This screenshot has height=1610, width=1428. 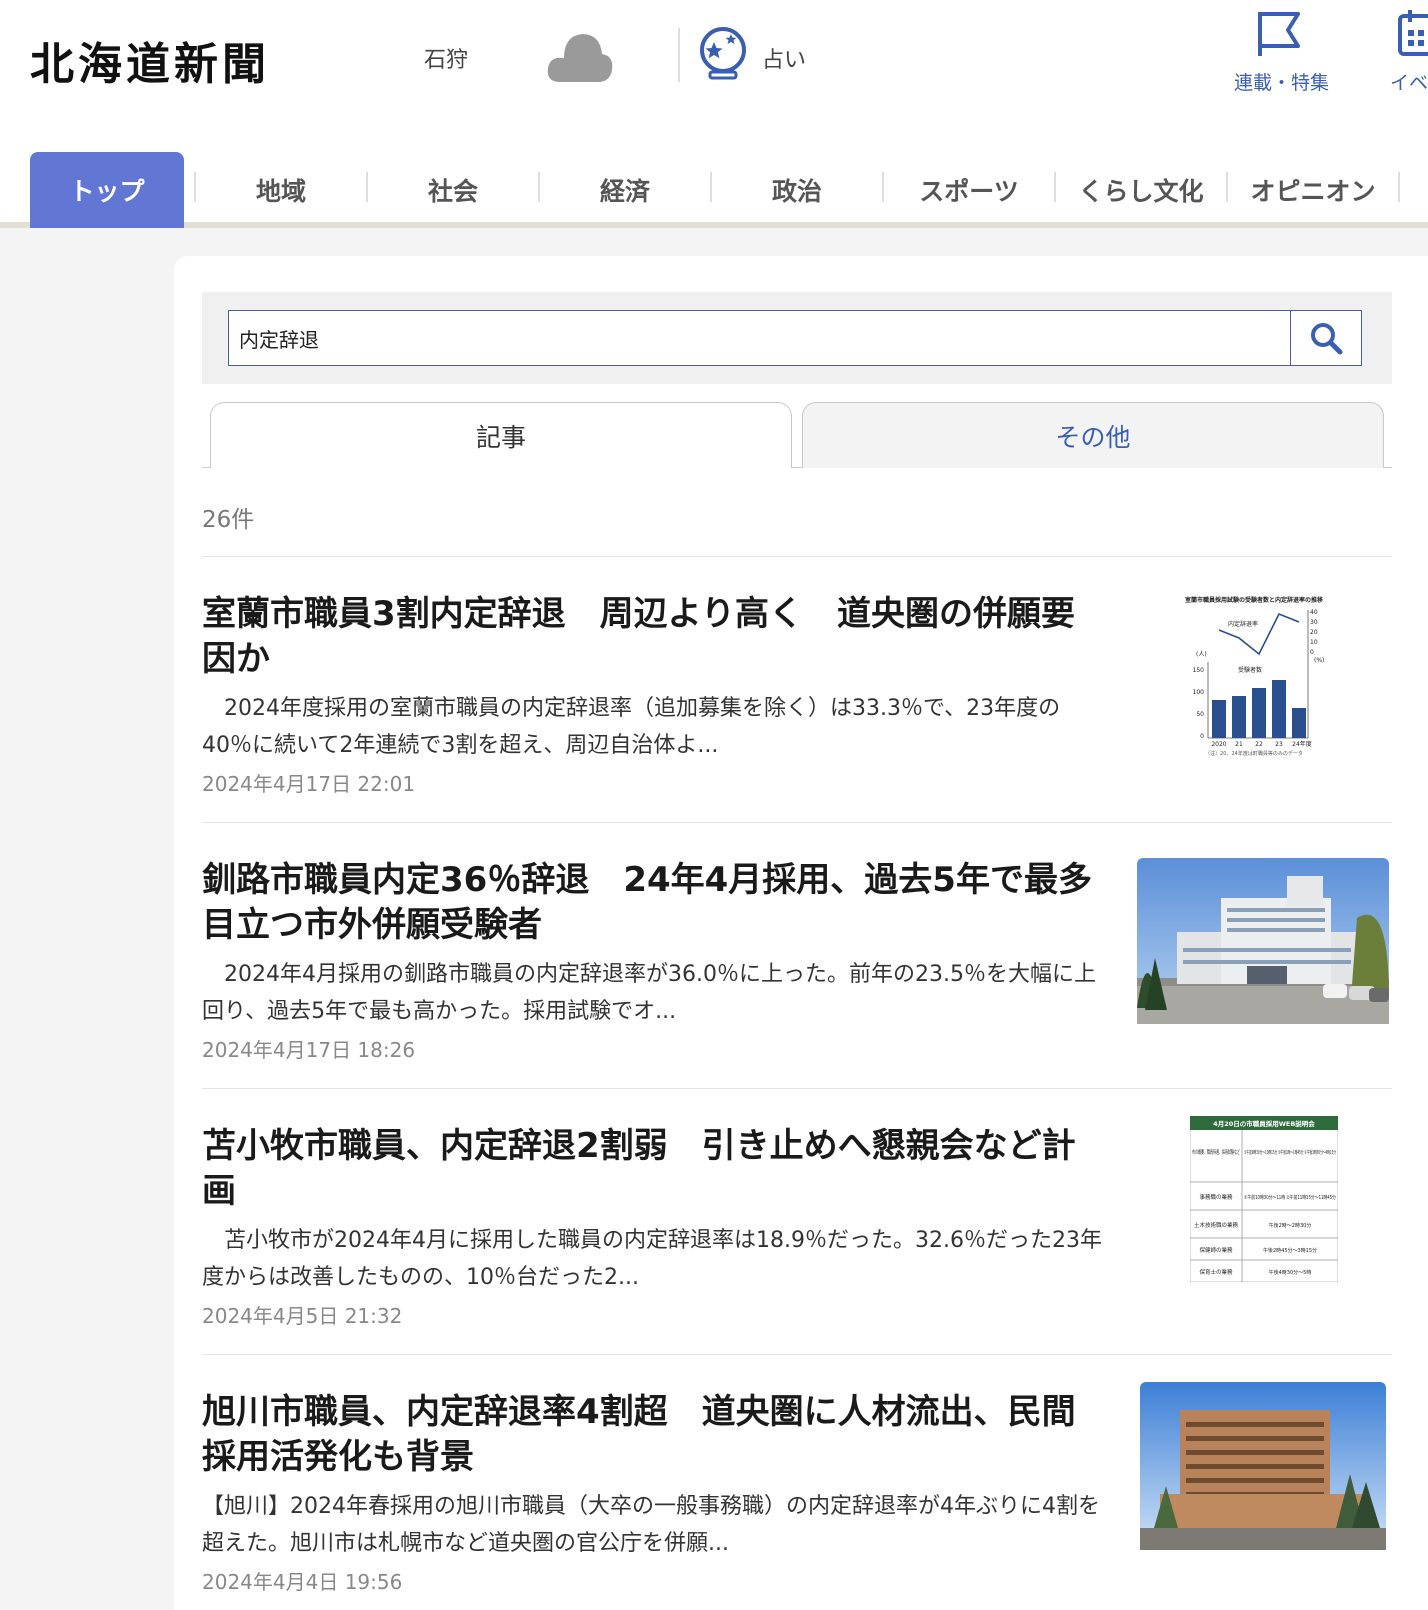 What do you see at coordinates (652, 637) in the screenshot?
I see `article-title: 室蘭市職員3割内定辞退 周辺より高く 道央圏の併願要因か` at bounding box center [652, 637].